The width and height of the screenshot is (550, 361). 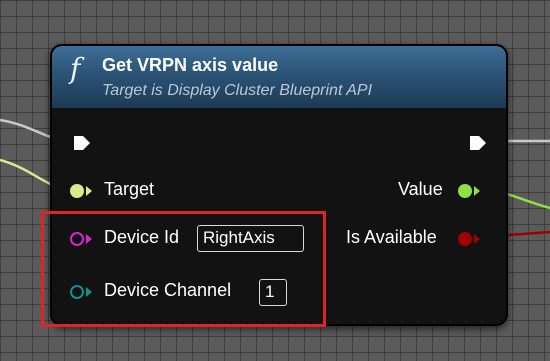 What do you see at coordinates (420, 189) in the screenshot?
I see `value-label: Value` at bounding box center [420, 189].